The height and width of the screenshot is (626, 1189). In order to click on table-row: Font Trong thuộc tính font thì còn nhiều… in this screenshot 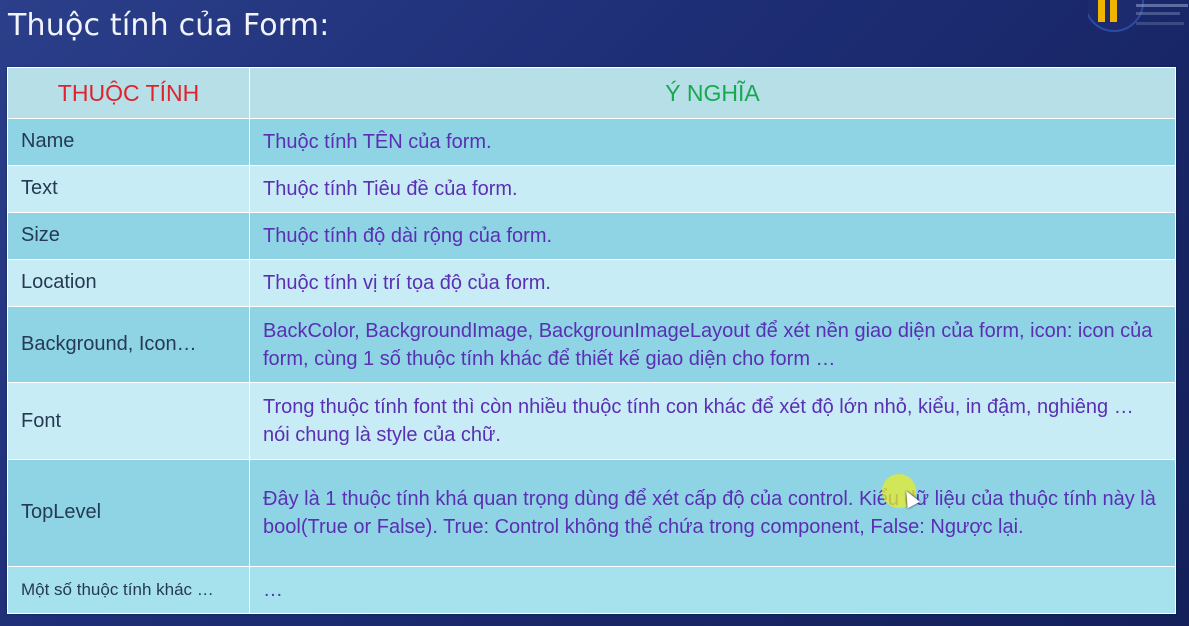, I will do `click(591, 421)`.